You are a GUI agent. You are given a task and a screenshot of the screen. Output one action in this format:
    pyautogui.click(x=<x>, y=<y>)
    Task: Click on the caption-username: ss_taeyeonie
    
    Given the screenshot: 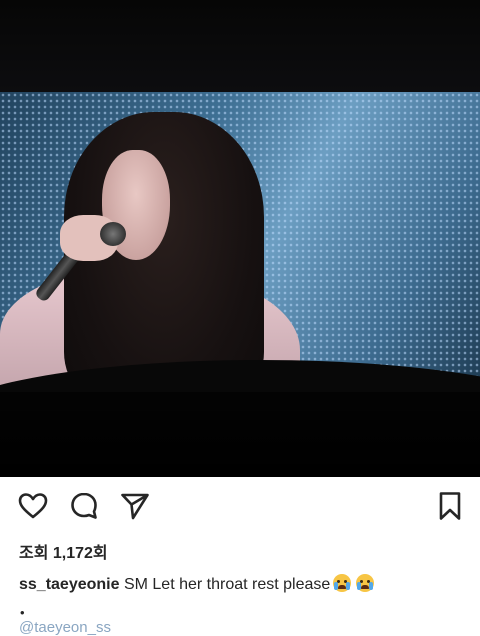 What is the action you would take?
    pyautogui.click(x=69, y=584)
    